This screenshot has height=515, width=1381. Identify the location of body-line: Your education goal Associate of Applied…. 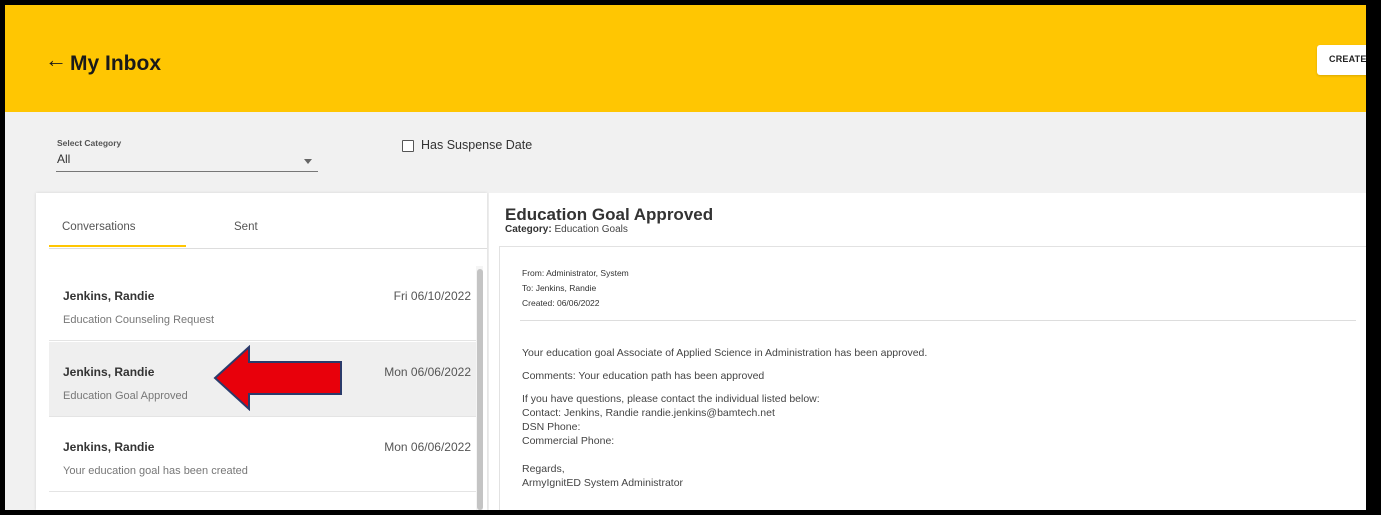
(725, 353).